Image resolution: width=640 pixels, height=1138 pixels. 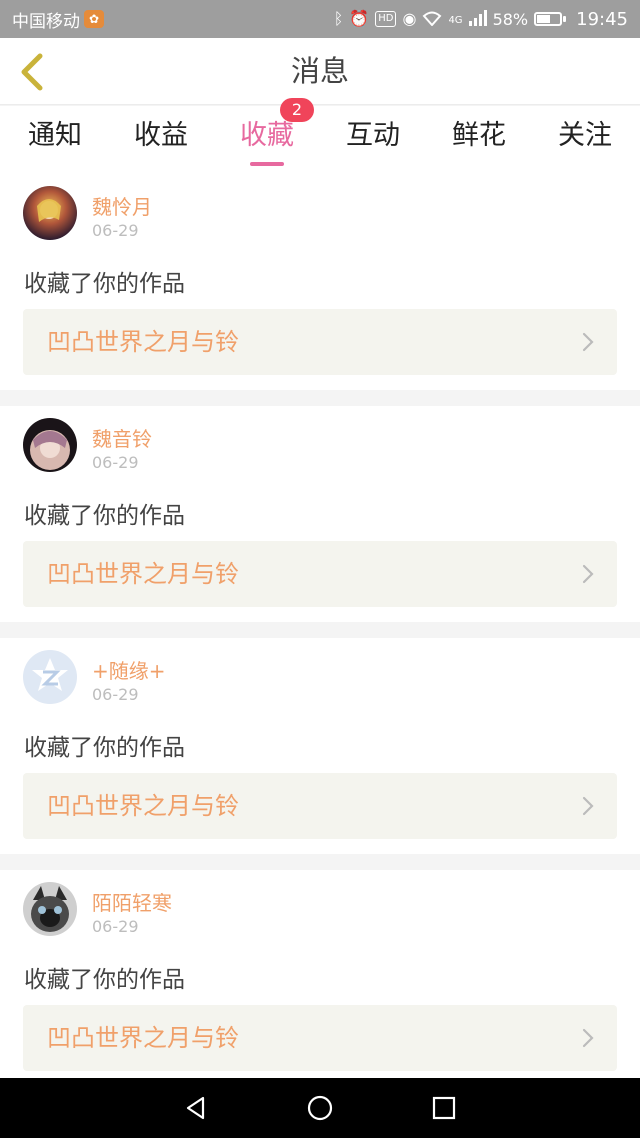 What do you see at coordinates (432, 19) in the screenshot?
I see `wifi-icon` at bounding box center [432, 19].